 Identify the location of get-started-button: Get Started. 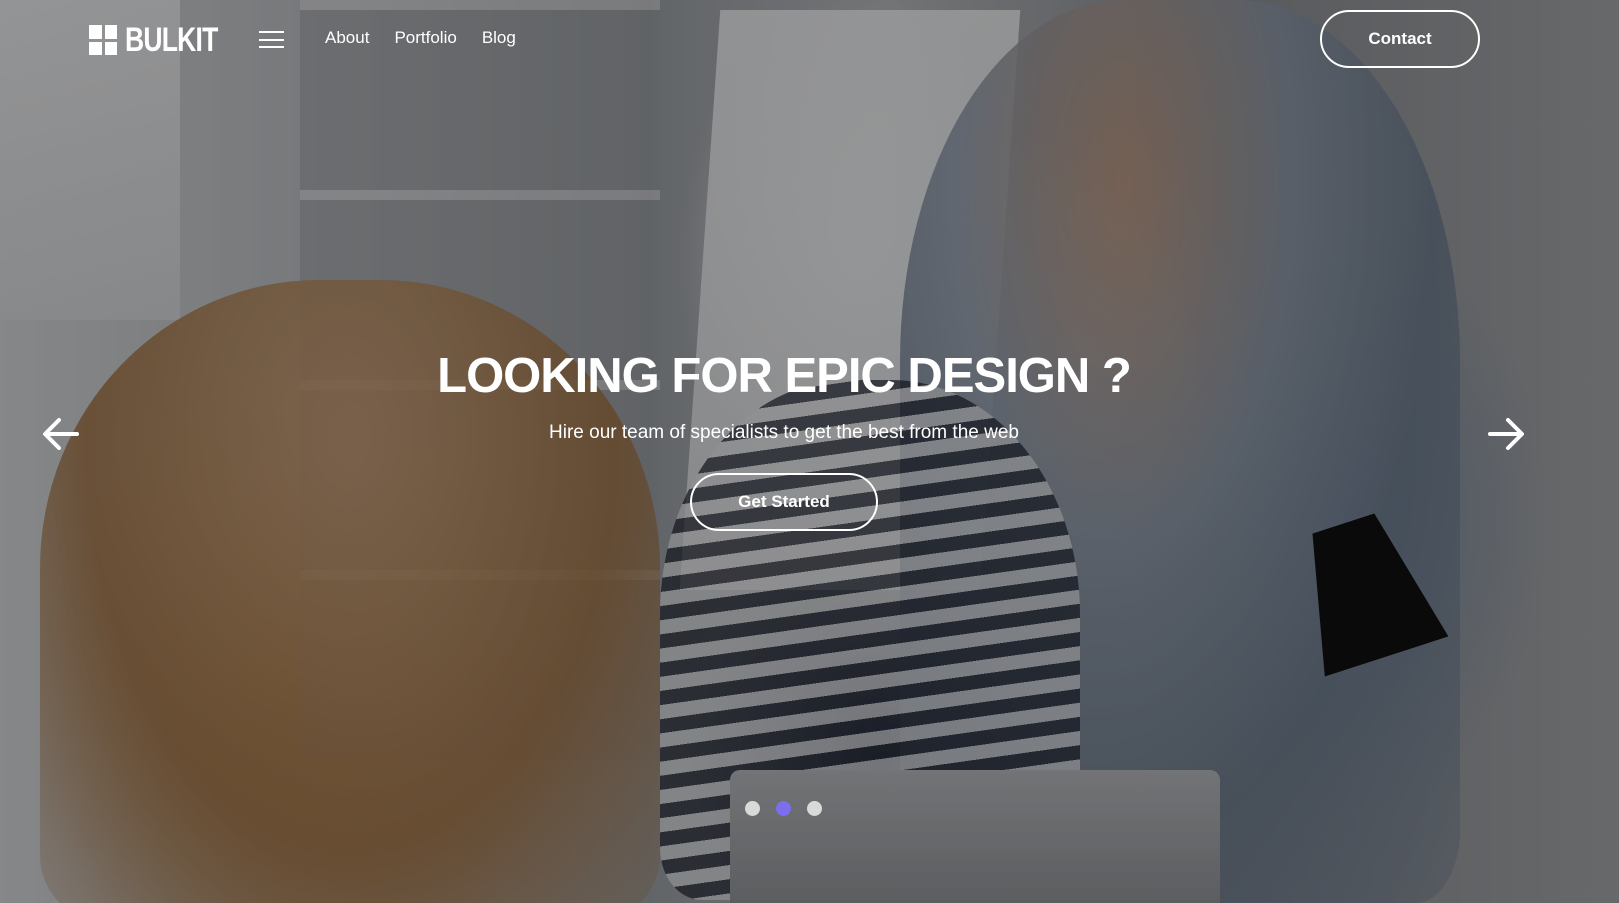
(784, 502).